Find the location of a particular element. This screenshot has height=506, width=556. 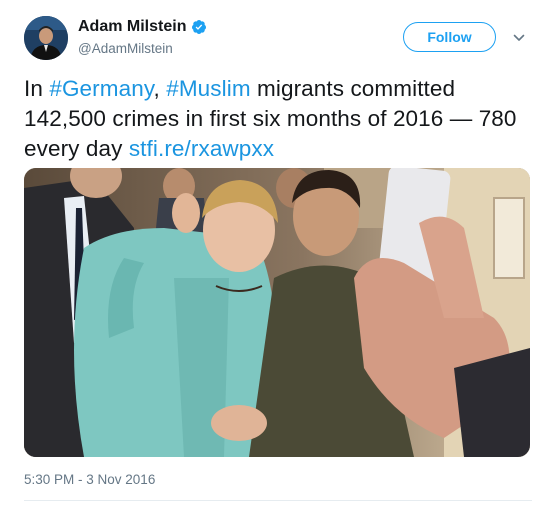

divider is located at coordinates (278, 500).